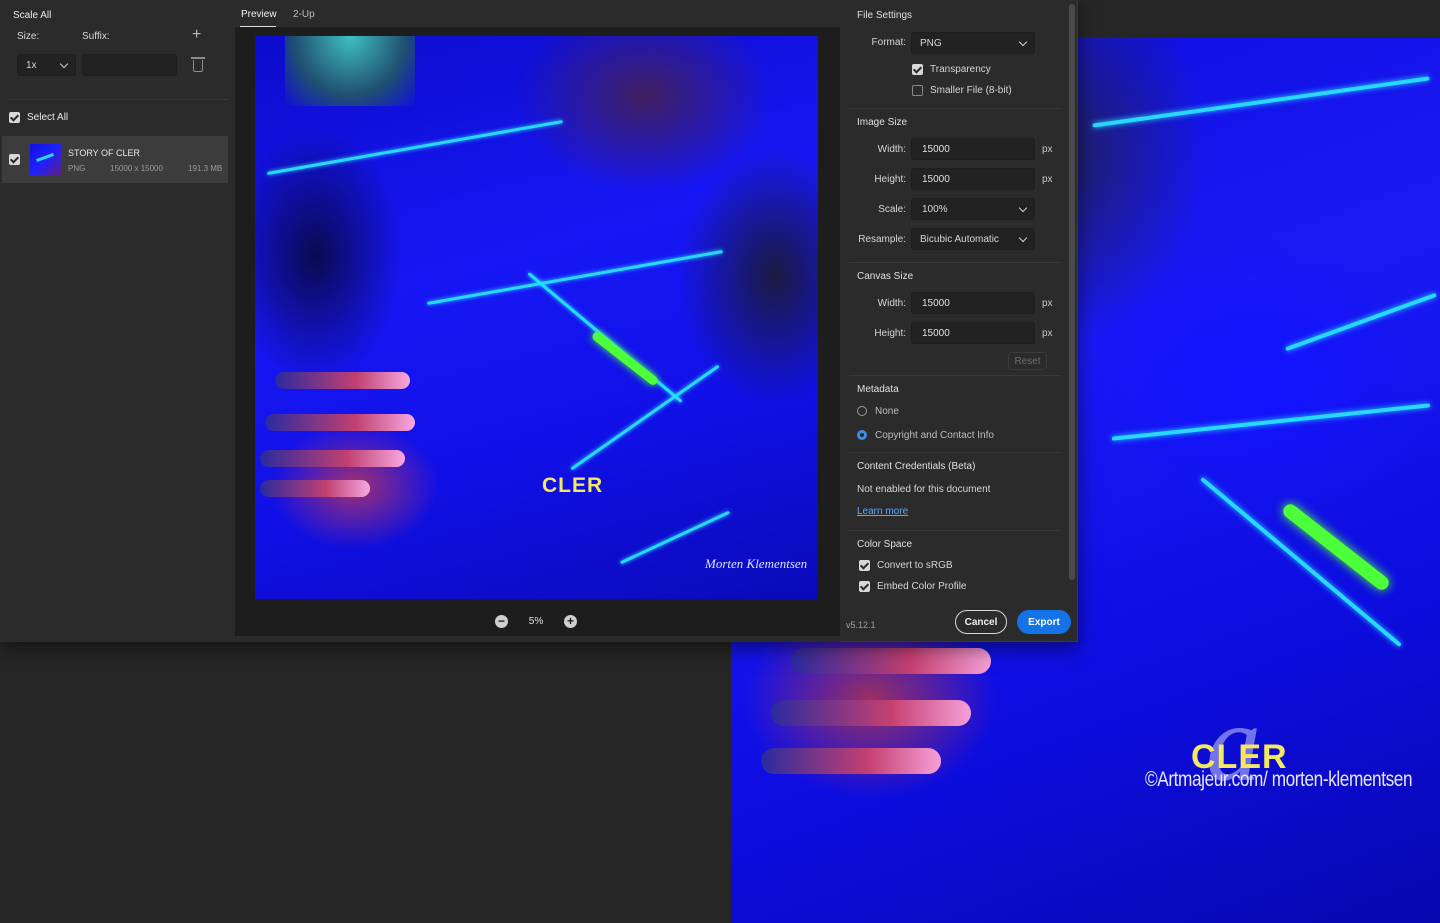 The image size is (1440, 923). What do you see at coordinates (891, 149) in the screenshot?
I see `image-width-label: Width:` at bounding box center [891, 149].